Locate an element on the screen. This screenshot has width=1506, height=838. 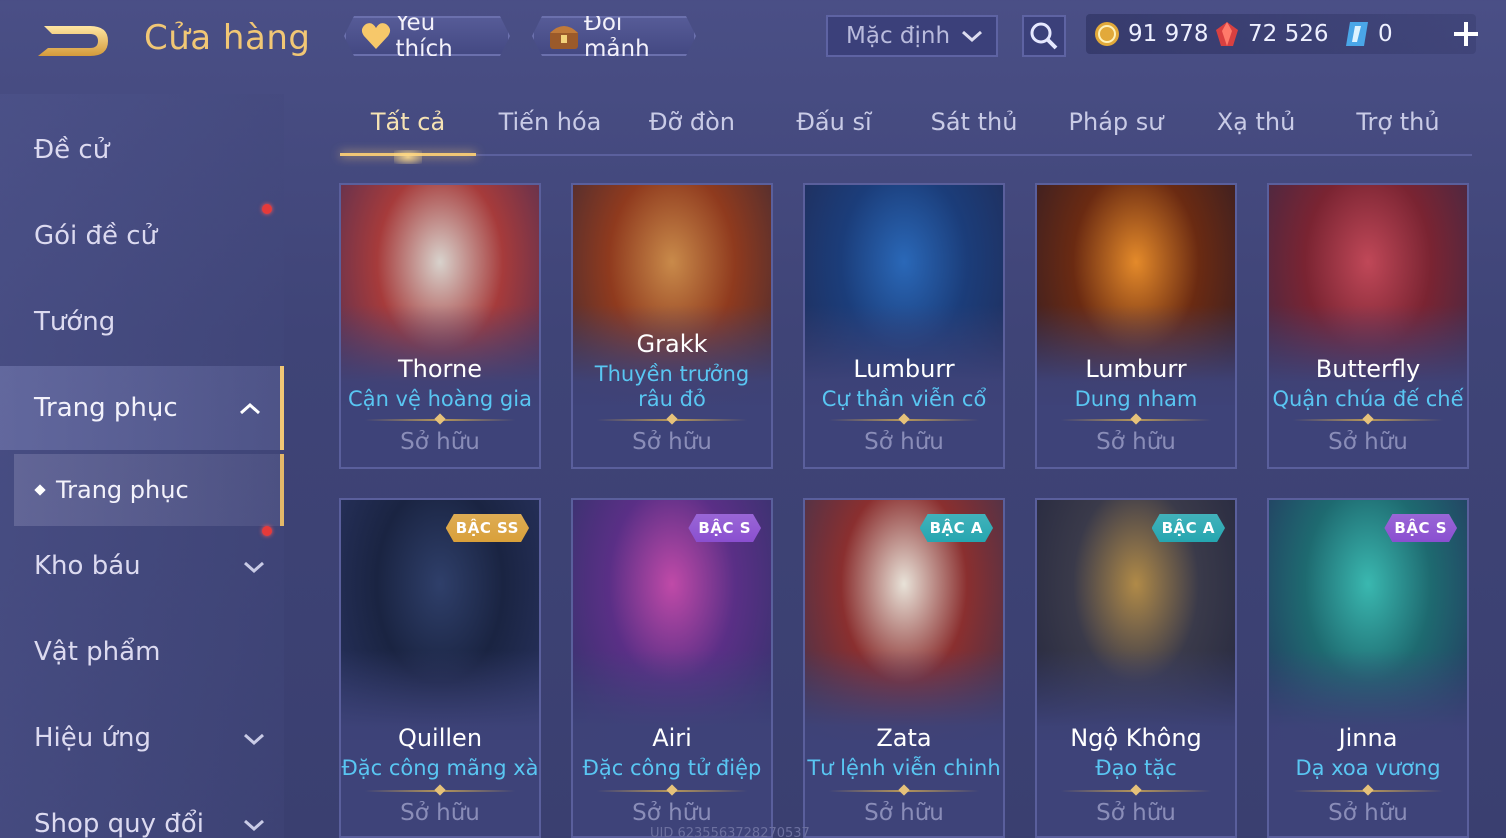
tab-tank: Đỡ đòn is located at coordinates (692, 130).